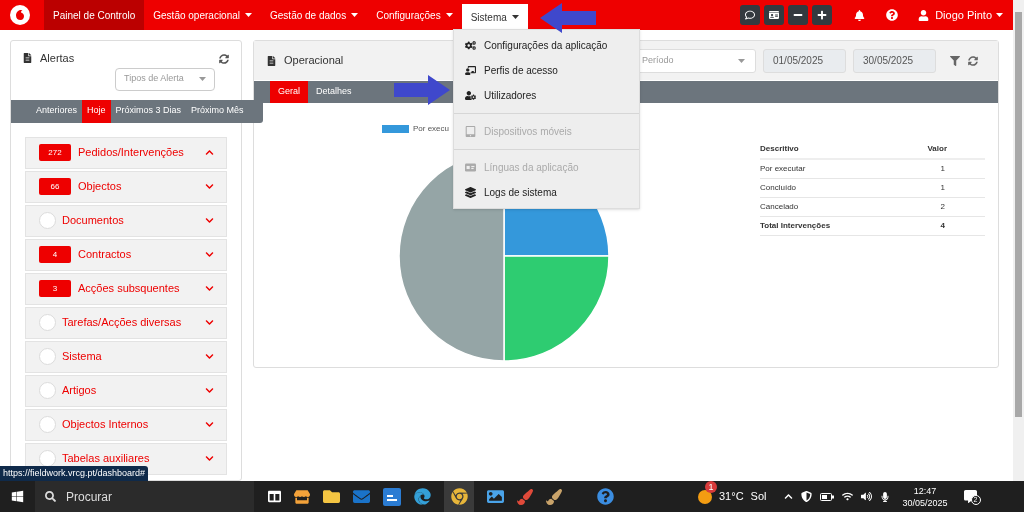 This screenshot has height=512, width=1024. Describe the element at coordinates (314, 61) in the screenshot. I see `panel-title: Operacional` at that location.